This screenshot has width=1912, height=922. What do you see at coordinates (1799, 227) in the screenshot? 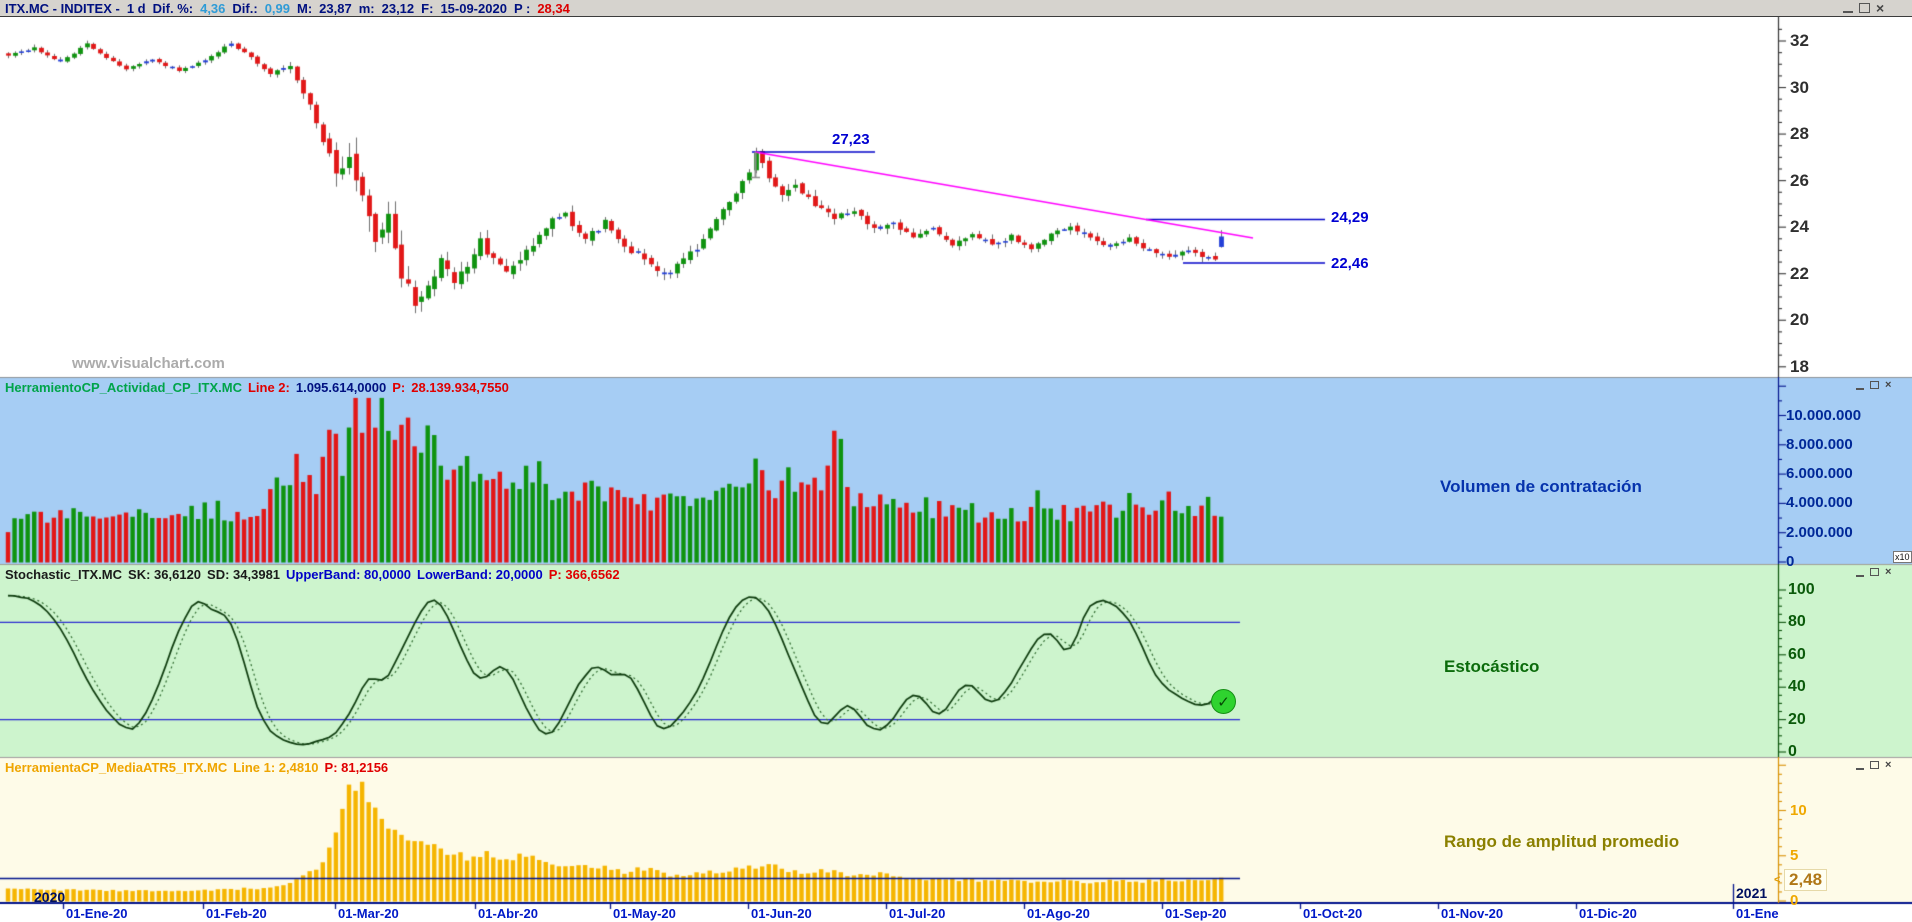
I see `price-axis-label: 24` at bounding box center [1799, 227].